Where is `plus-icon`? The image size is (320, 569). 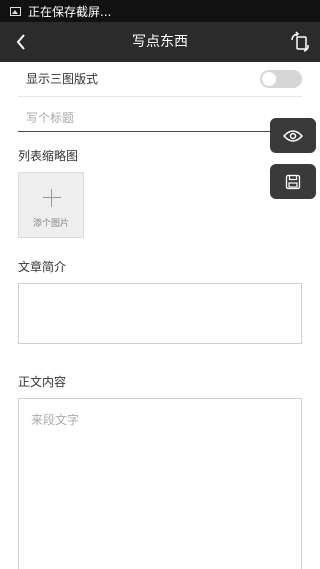 plus-icon is located at coordinates (52, 198).